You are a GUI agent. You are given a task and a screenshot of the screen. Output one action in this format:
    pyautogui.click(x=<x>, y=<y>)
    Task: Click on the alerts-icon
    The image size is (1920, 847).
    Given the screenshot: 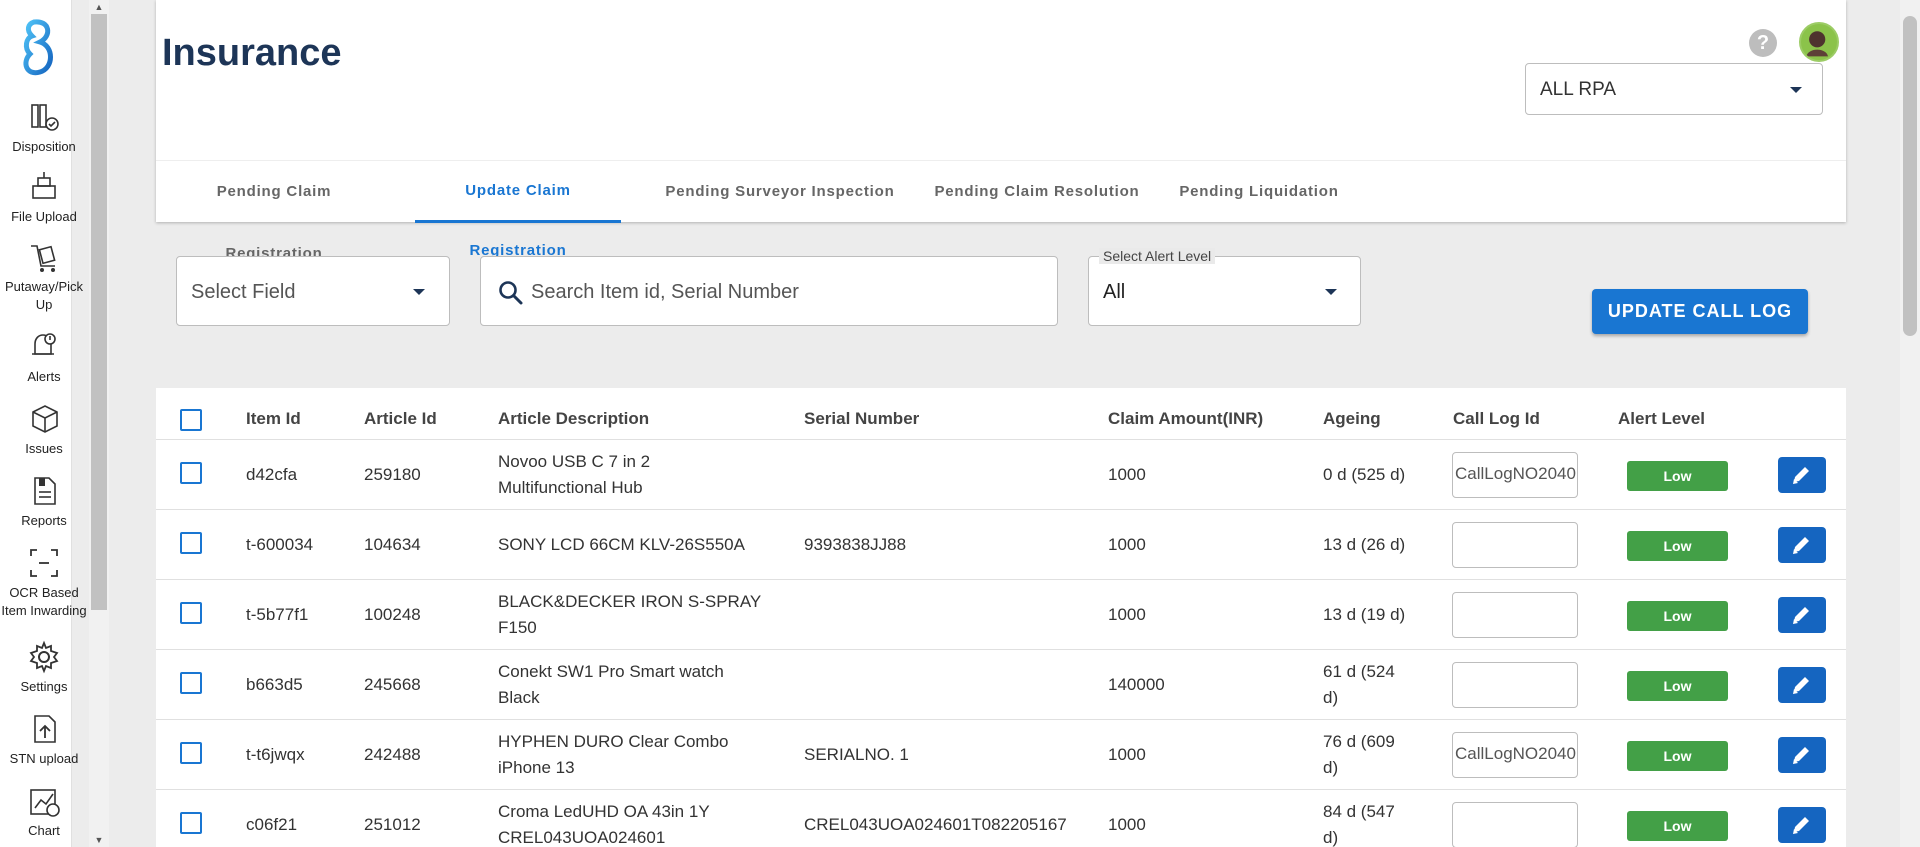 What is the action you would take?
    pyautogui.click(x=44, y=347)
    